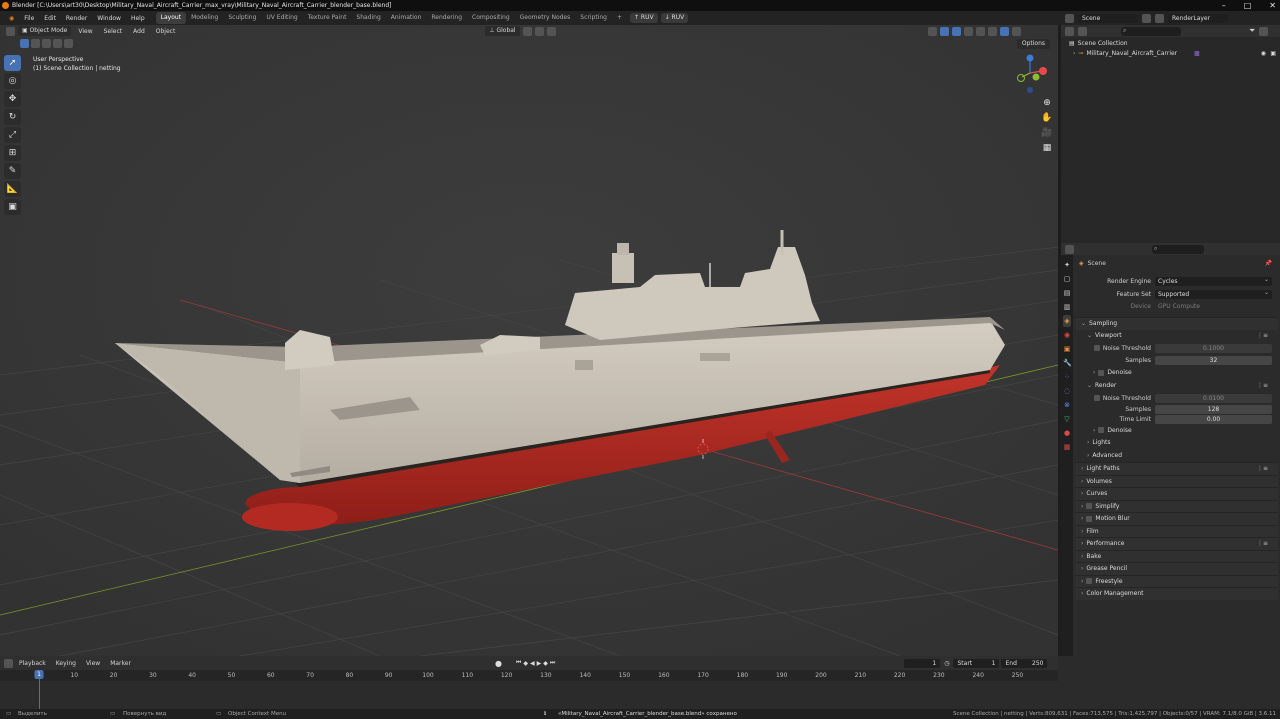  What do you see at coordinates (12, 81) in the screenshot?
I see `cursor-tool-icon: ◎` at bounding box center [12, 81].